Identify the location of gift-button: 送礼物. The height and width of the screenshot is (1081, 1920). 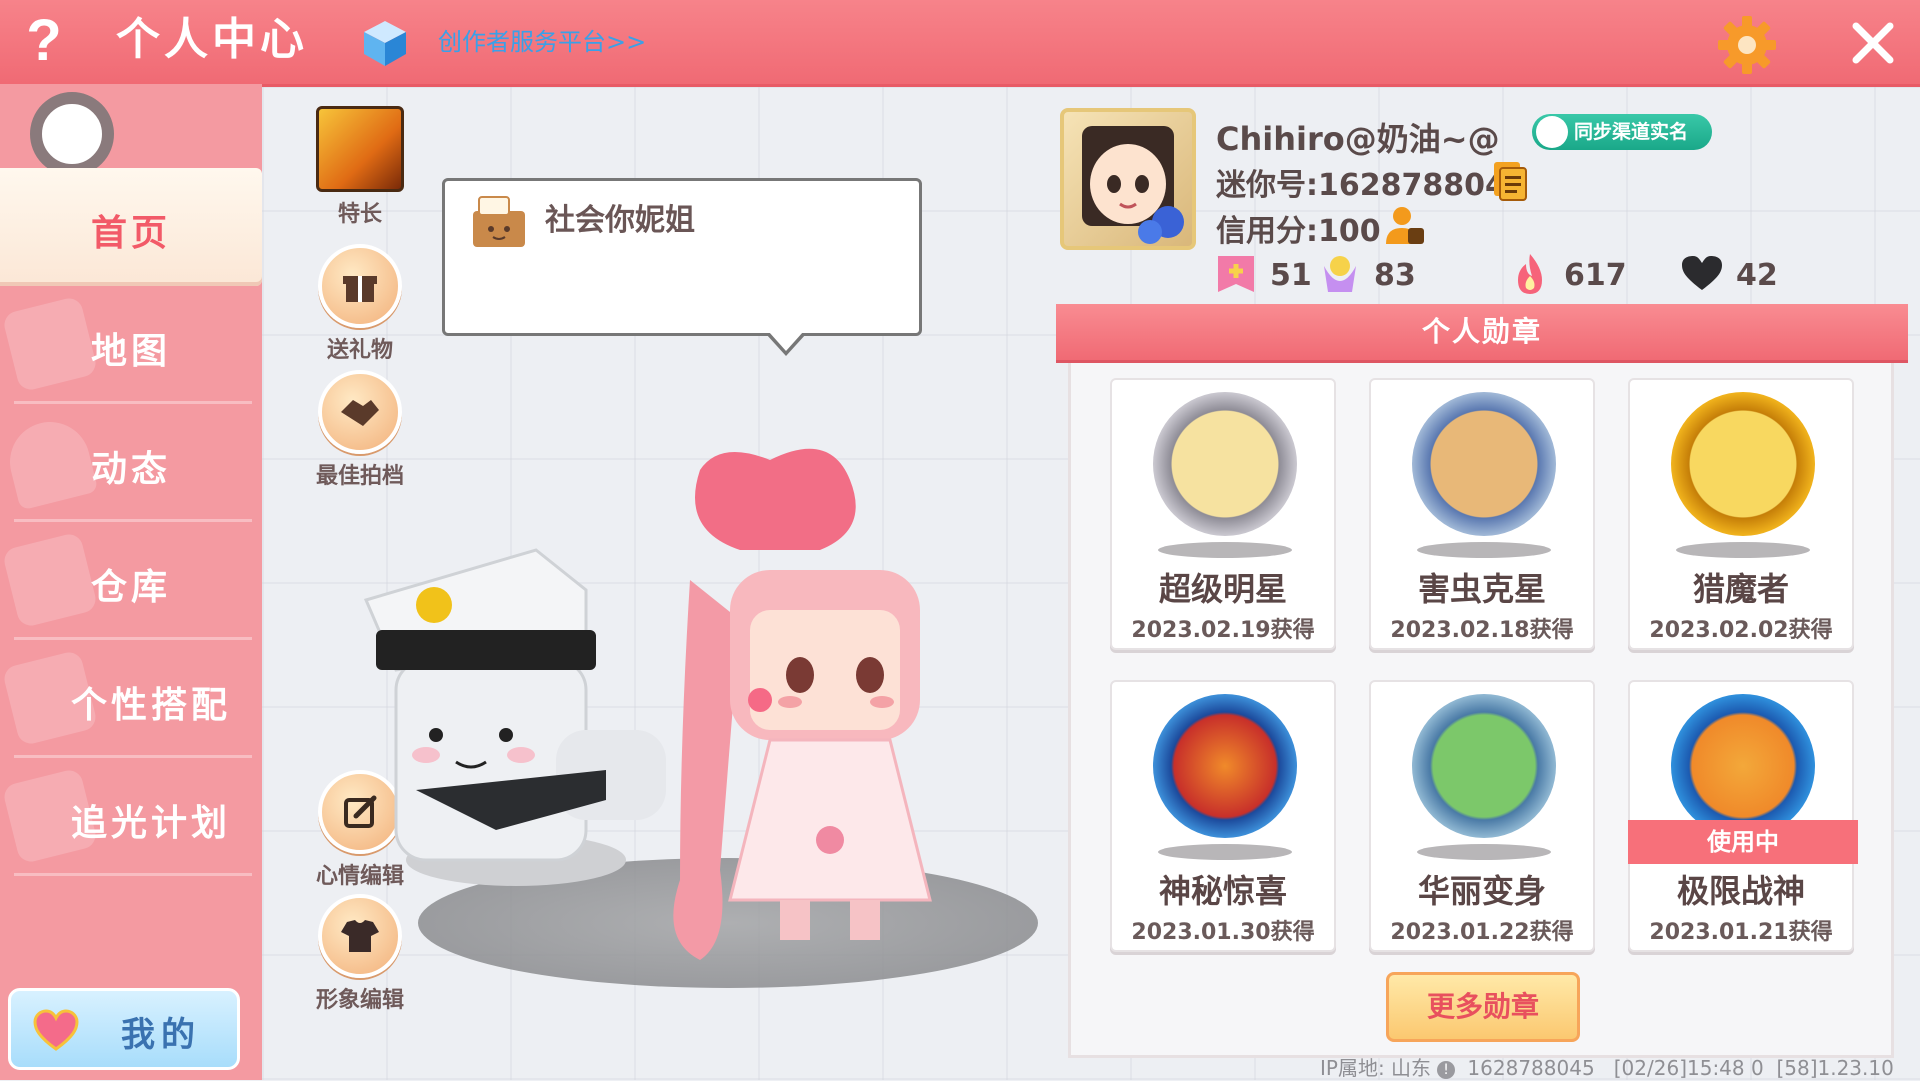
(360, 304).